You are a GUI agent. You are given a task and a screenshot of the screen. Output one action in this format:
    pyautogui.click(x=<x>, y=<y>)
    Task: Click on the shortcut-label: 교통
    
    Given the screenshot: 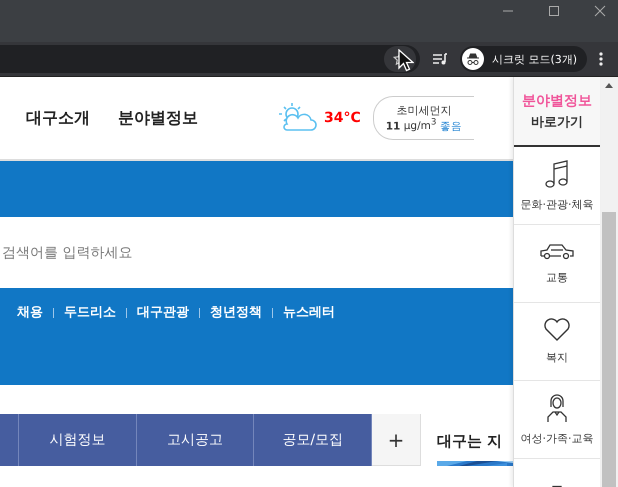 What is the action you would take?
    pyautogui.click(x=557, y=277)
    